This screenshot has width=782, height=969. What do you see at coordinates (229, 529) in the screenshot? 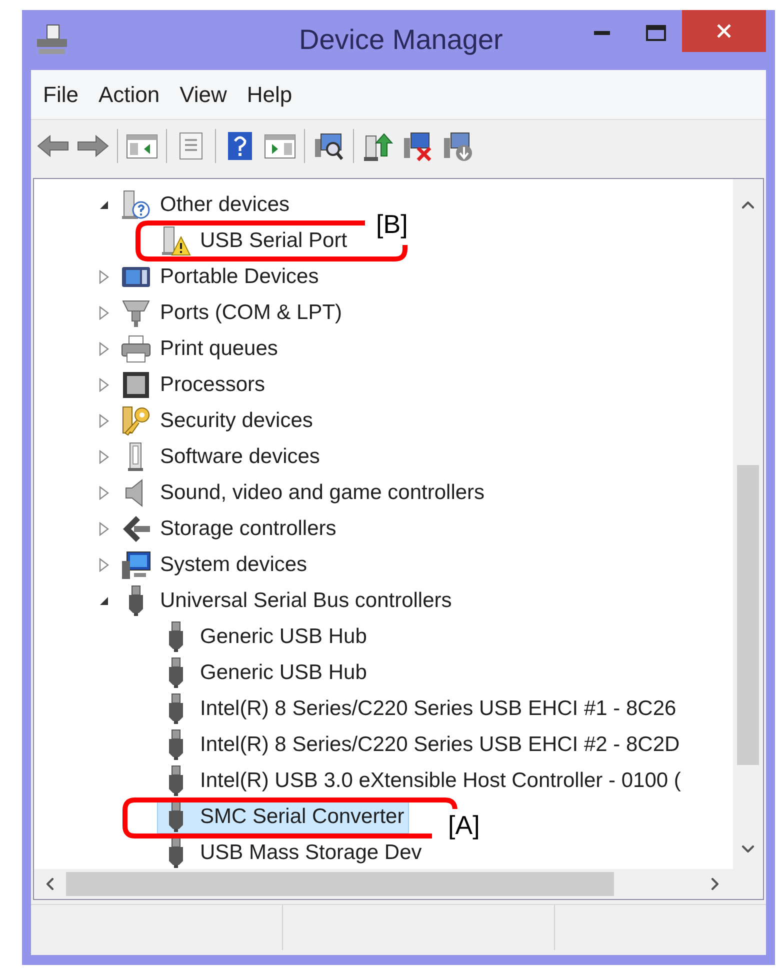
I see `tree-item: Storage controllers` at bounding box center [229, 529].